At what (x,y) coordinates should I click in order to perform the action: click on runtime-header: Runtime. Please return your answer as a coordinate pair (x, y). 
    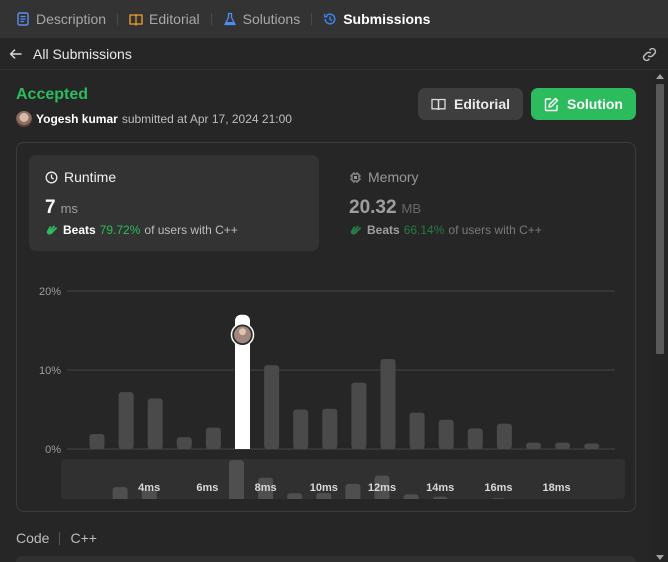
    Looking at the image, I should click on (174, 177).